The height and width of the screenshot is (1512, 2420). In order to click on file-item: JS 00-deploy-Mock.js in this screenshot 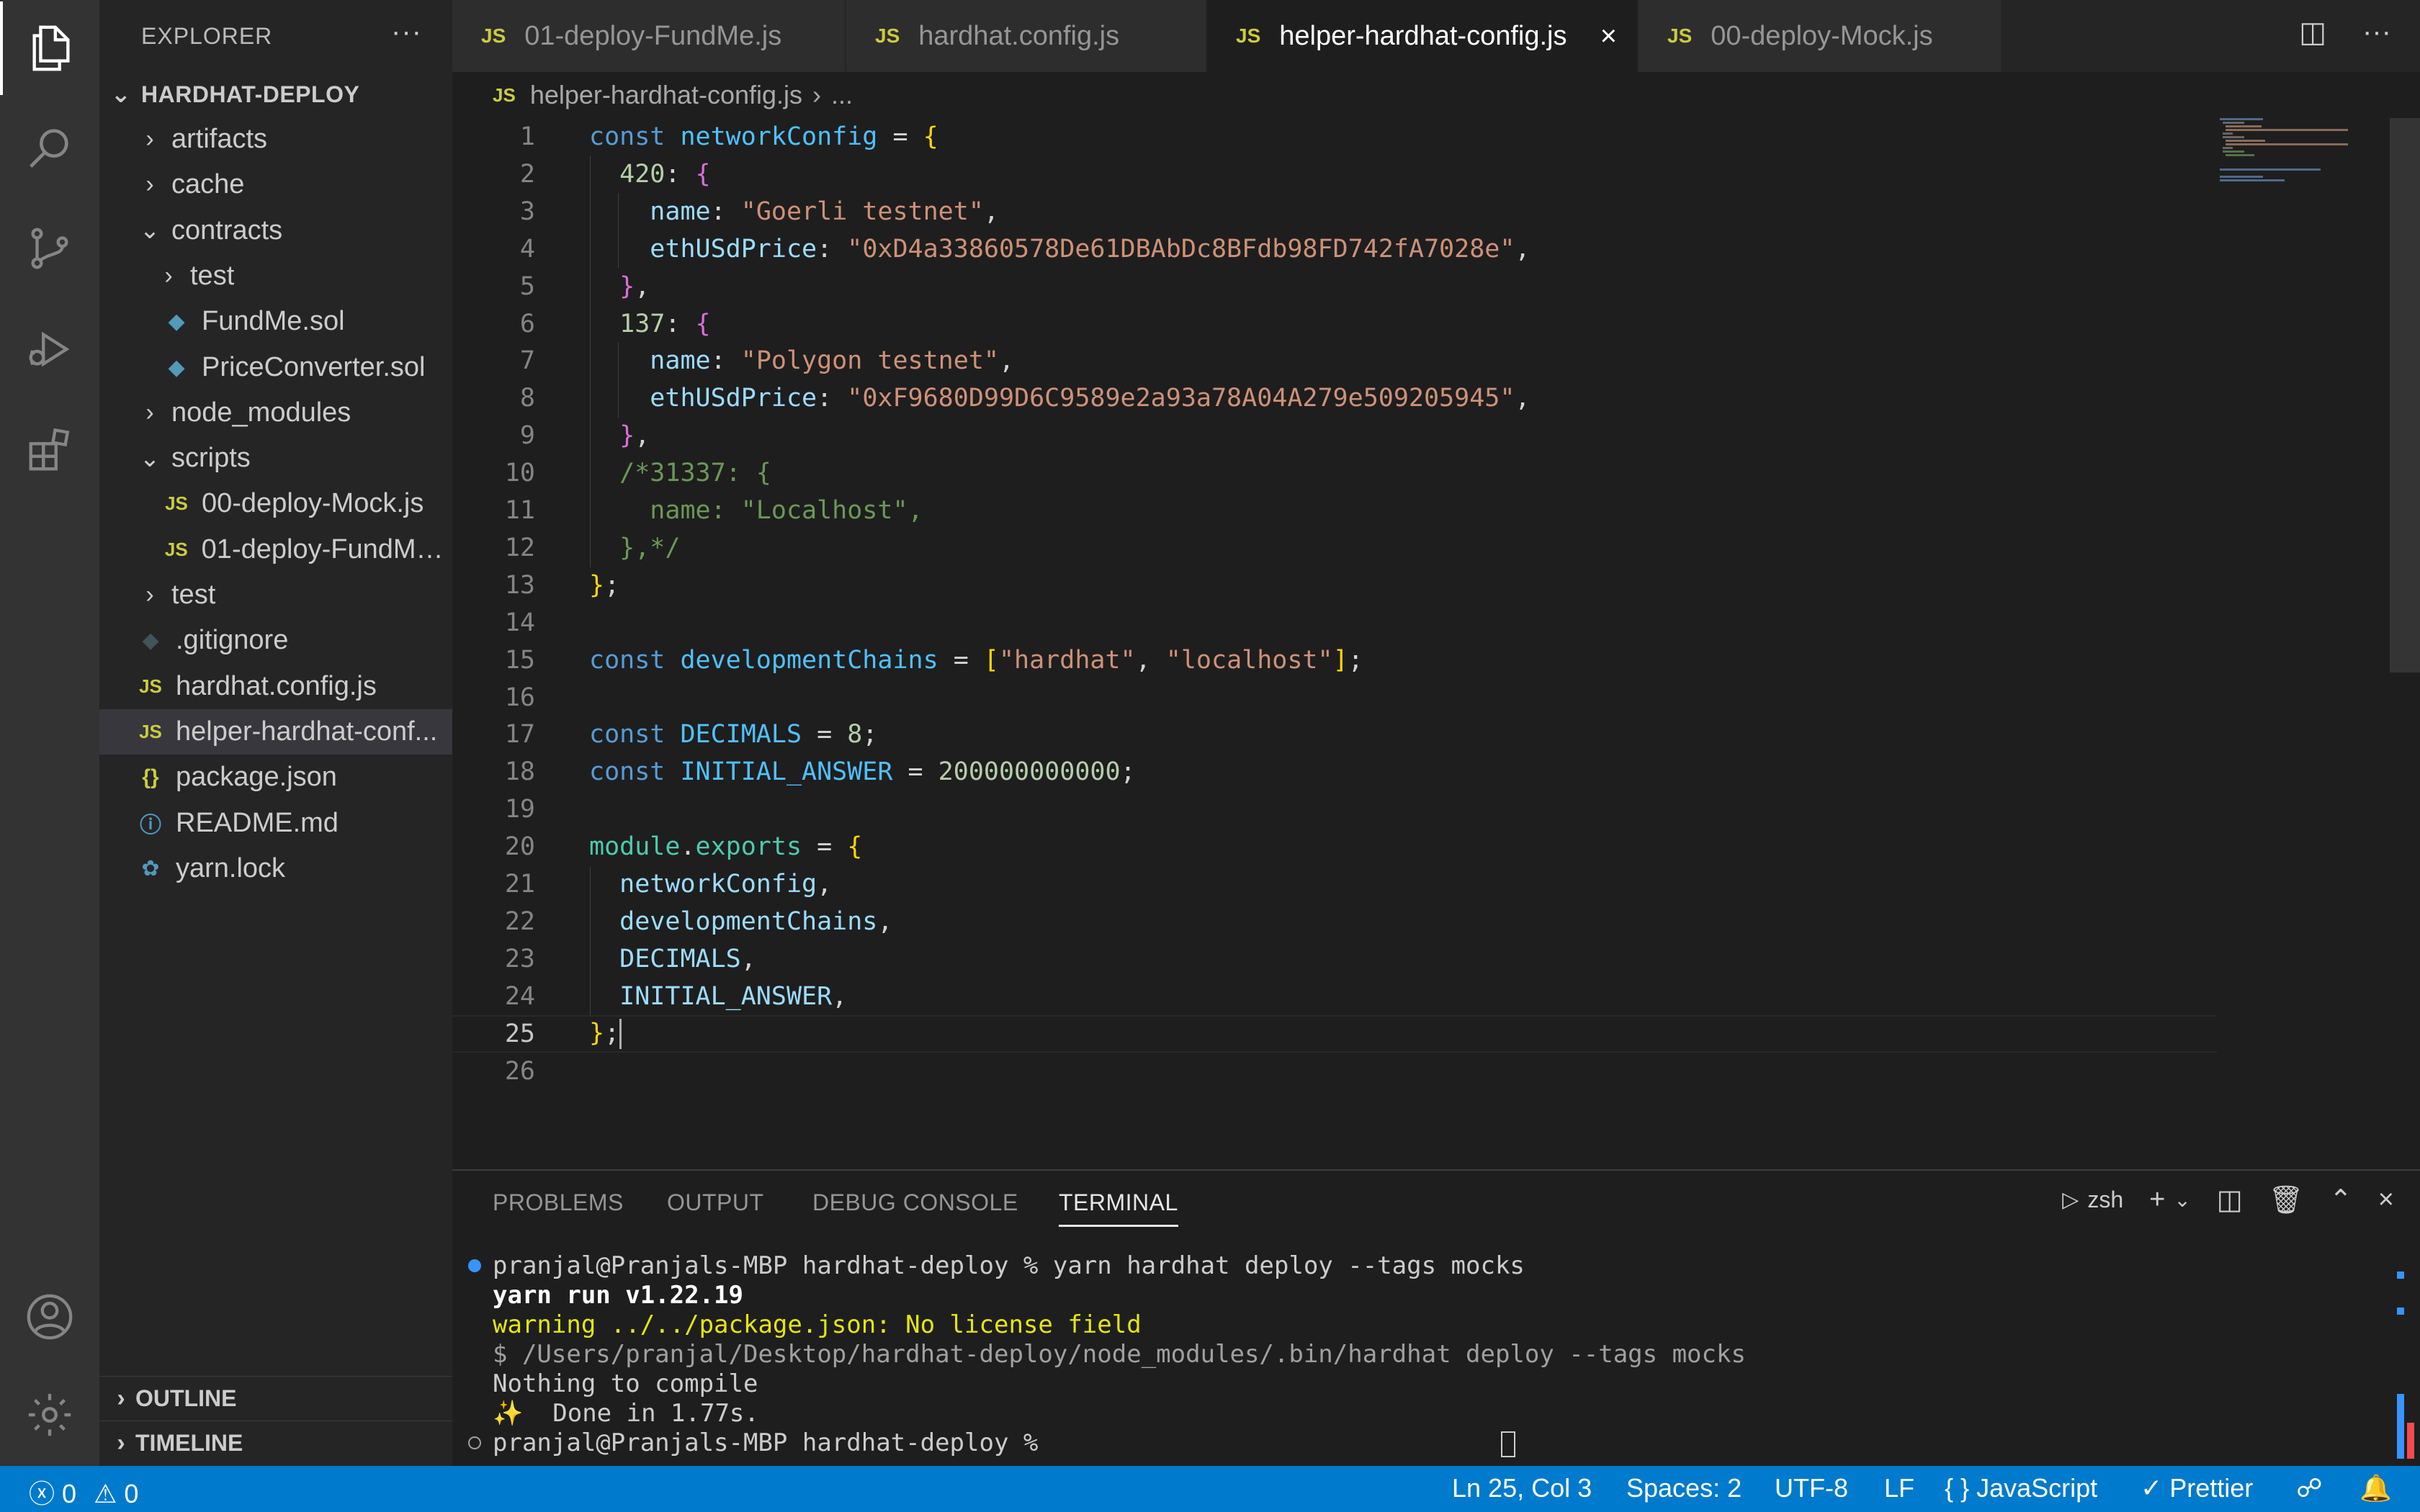, I will do `click(275, 503)`.